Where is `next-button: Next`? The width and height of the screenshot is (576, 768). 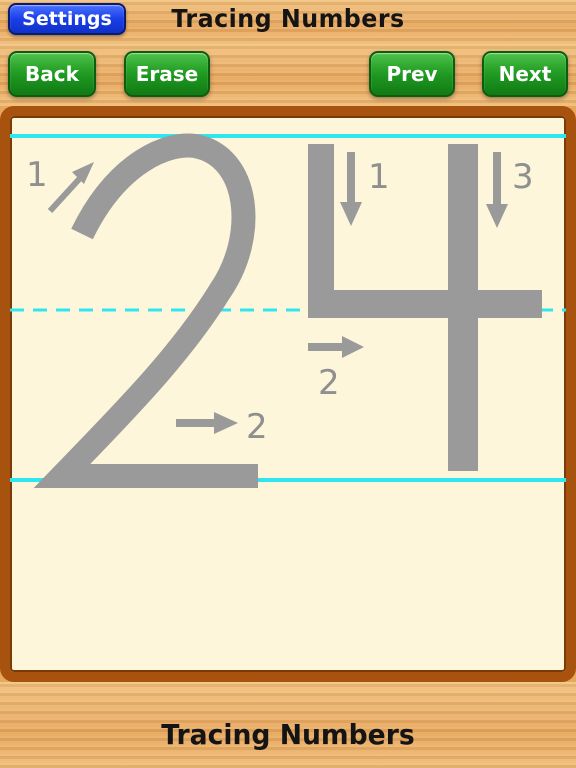 next-button: Next is located at coordinates (525, 74).